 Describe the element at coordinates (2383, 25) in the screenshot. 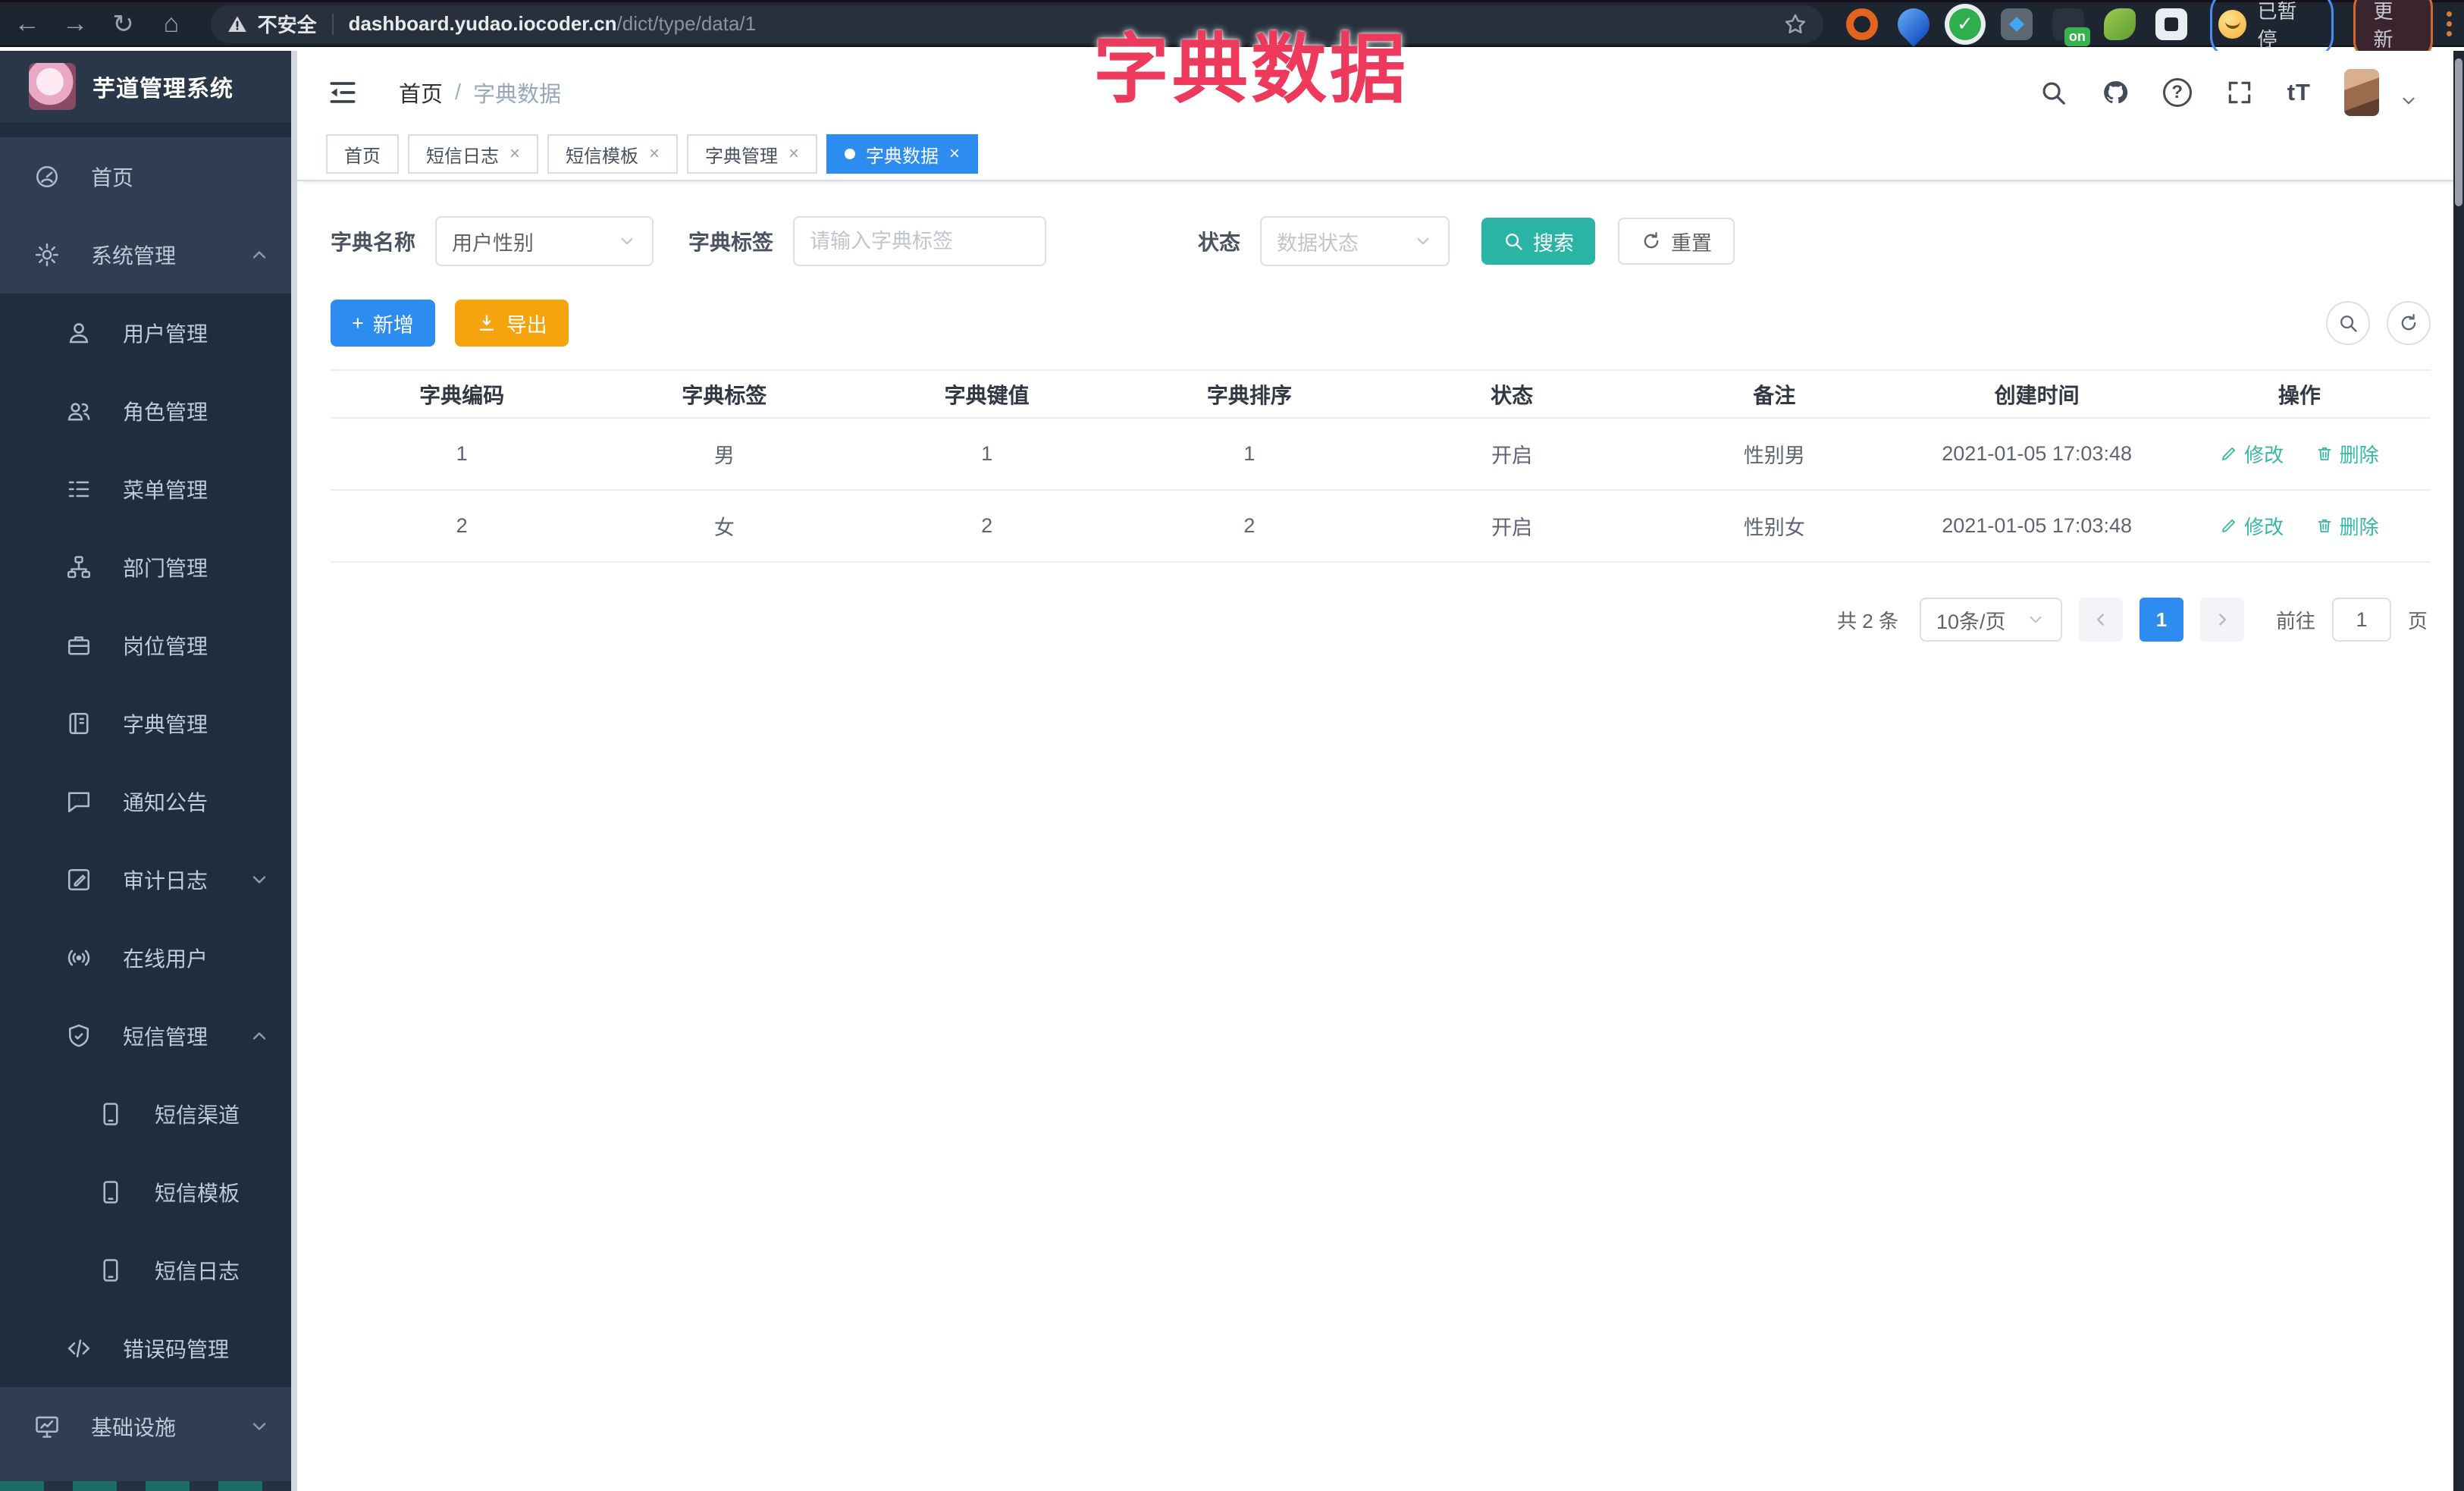

I see `update-label: 更新` at that location.